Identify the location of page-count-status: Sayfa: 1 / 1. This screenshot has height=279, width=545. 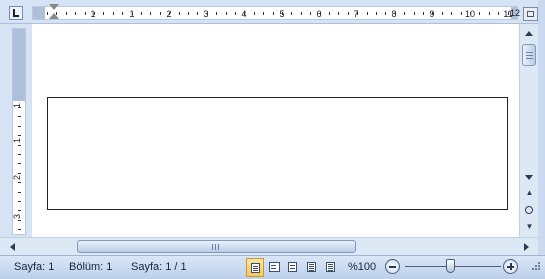
(159, 267).